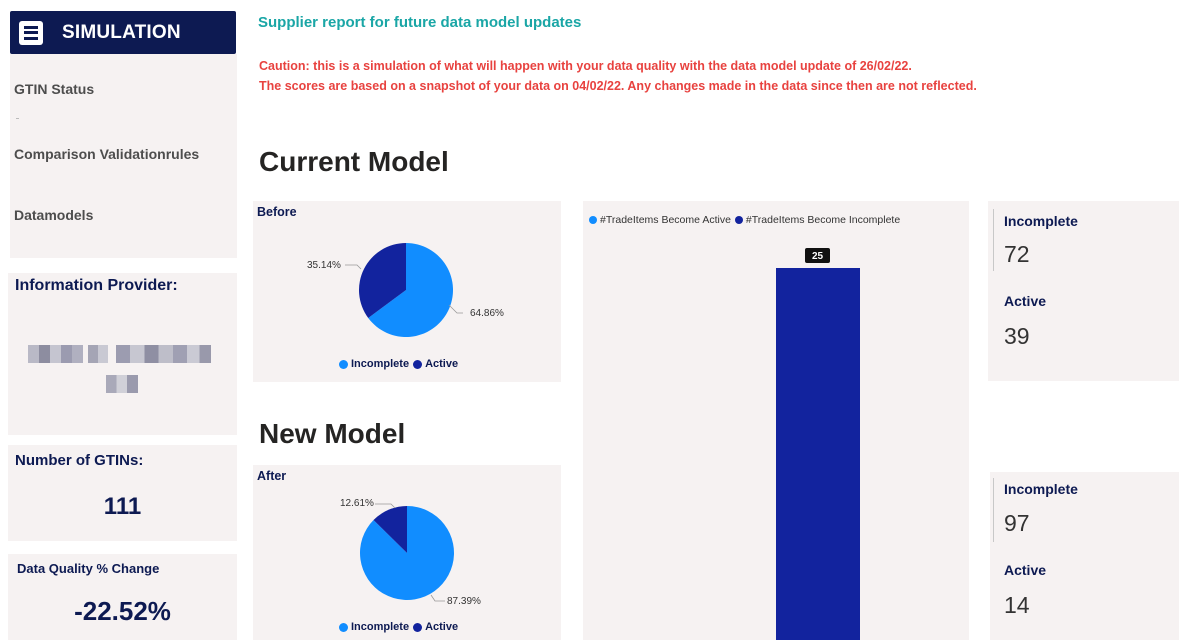 Image resolution: width=1179 pixels, height=640 pixels. I want to click on before-leader-active, so click(353, 267).